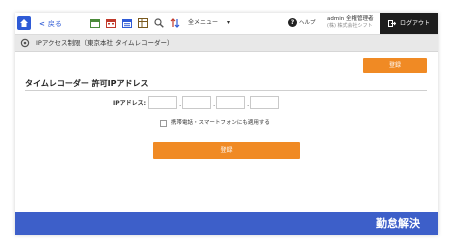 Image resolution: width=453 pixels, height=249 pixels. What do you see at coordinates (105, 43) in the screenshot?
I see `page-title: IPアクセス制限（東京本社 タイムレコーダー）` at bounding box center [105, 43].